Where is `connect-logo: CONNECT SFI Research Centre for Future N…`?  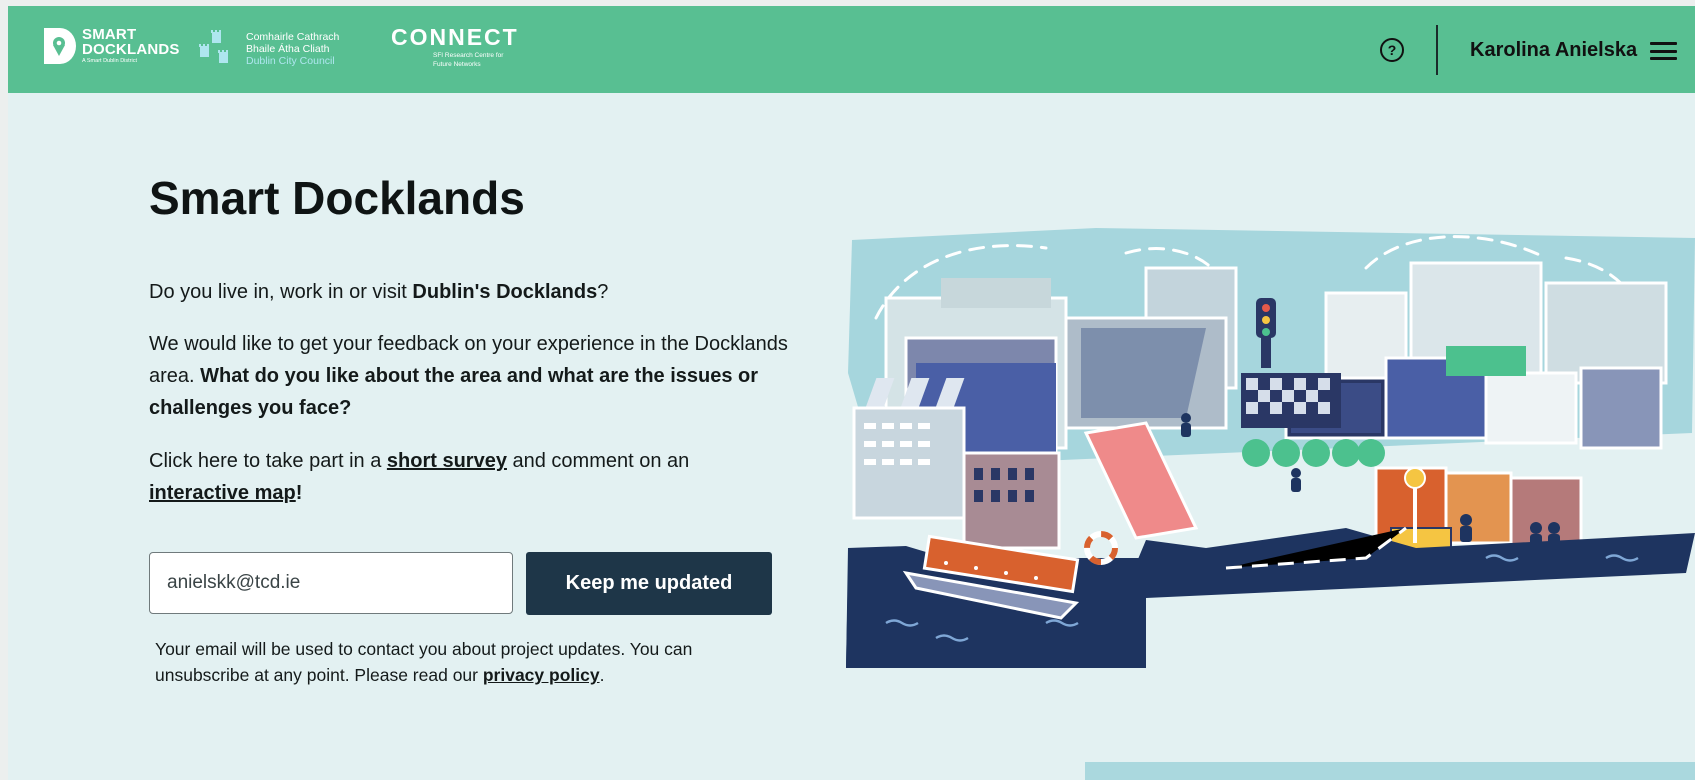 connect-logo: CONNECT SFI Research Centre for Future N… is located at coordinates (455, 46).